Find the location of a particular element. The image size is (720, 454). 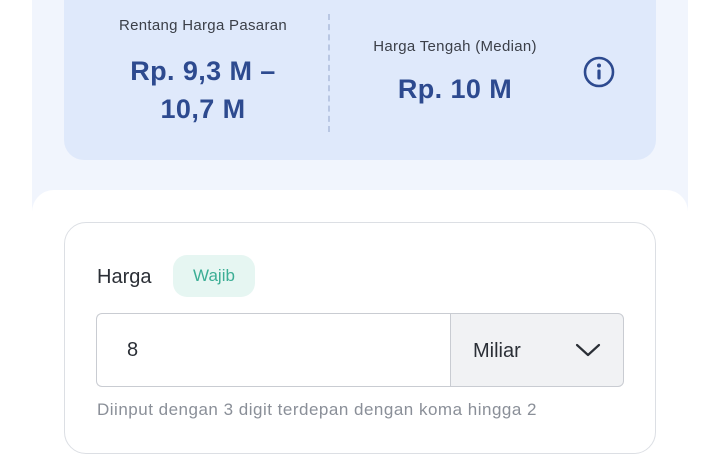

info-circle-icon is located at coordinates (599, 72).